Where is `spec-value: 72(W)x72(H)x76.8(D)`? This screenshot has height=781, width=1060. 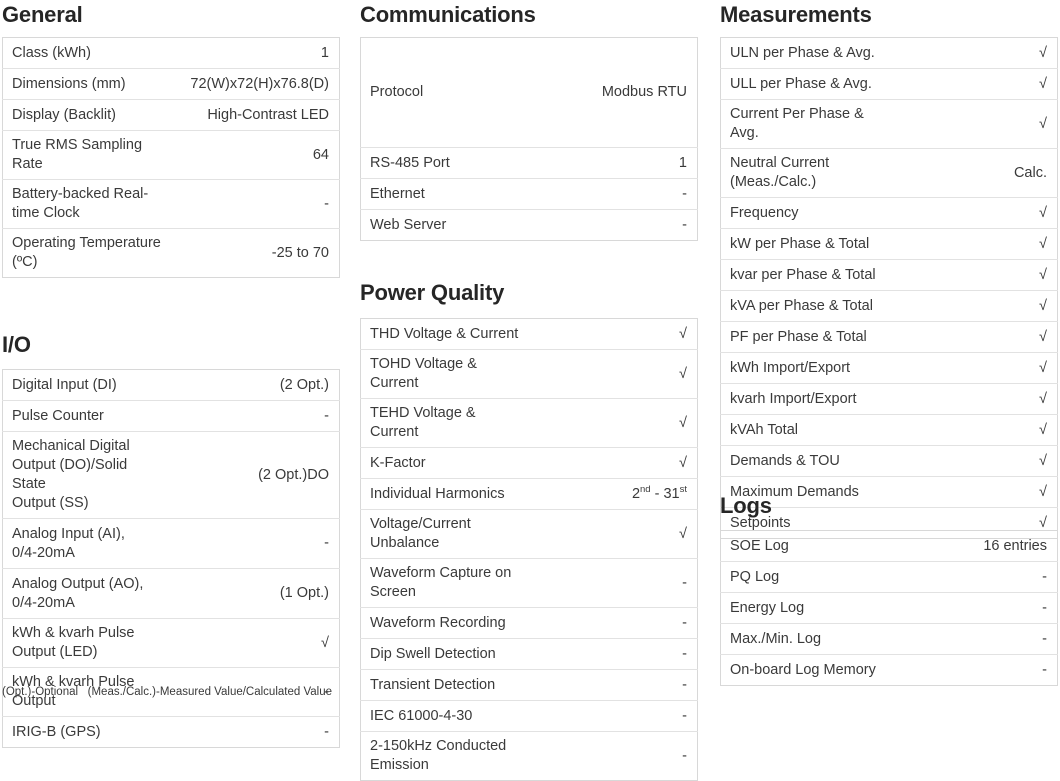 spec-value: 72(W)x72(H)x76.8(D) is located at coordinates (259, 83).